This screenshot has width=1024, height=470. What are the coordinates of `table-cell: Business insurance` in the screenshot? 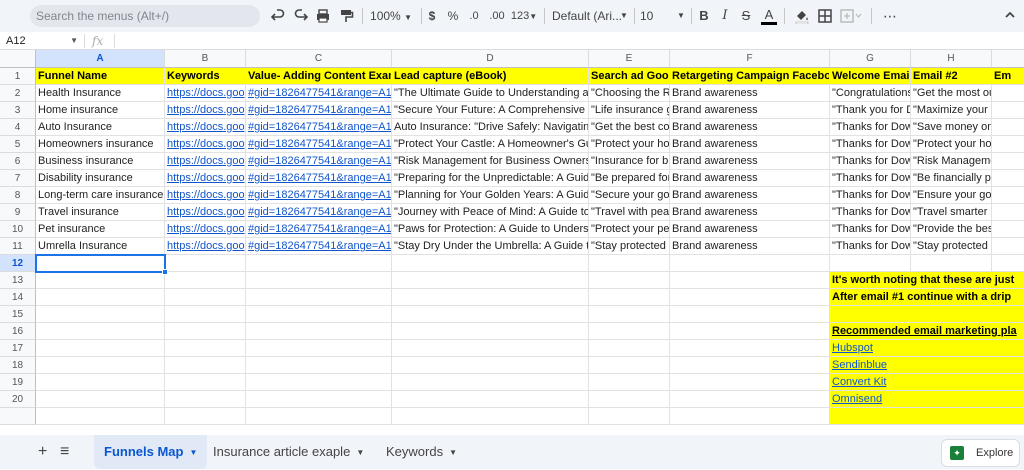 It's located at (100, 161).